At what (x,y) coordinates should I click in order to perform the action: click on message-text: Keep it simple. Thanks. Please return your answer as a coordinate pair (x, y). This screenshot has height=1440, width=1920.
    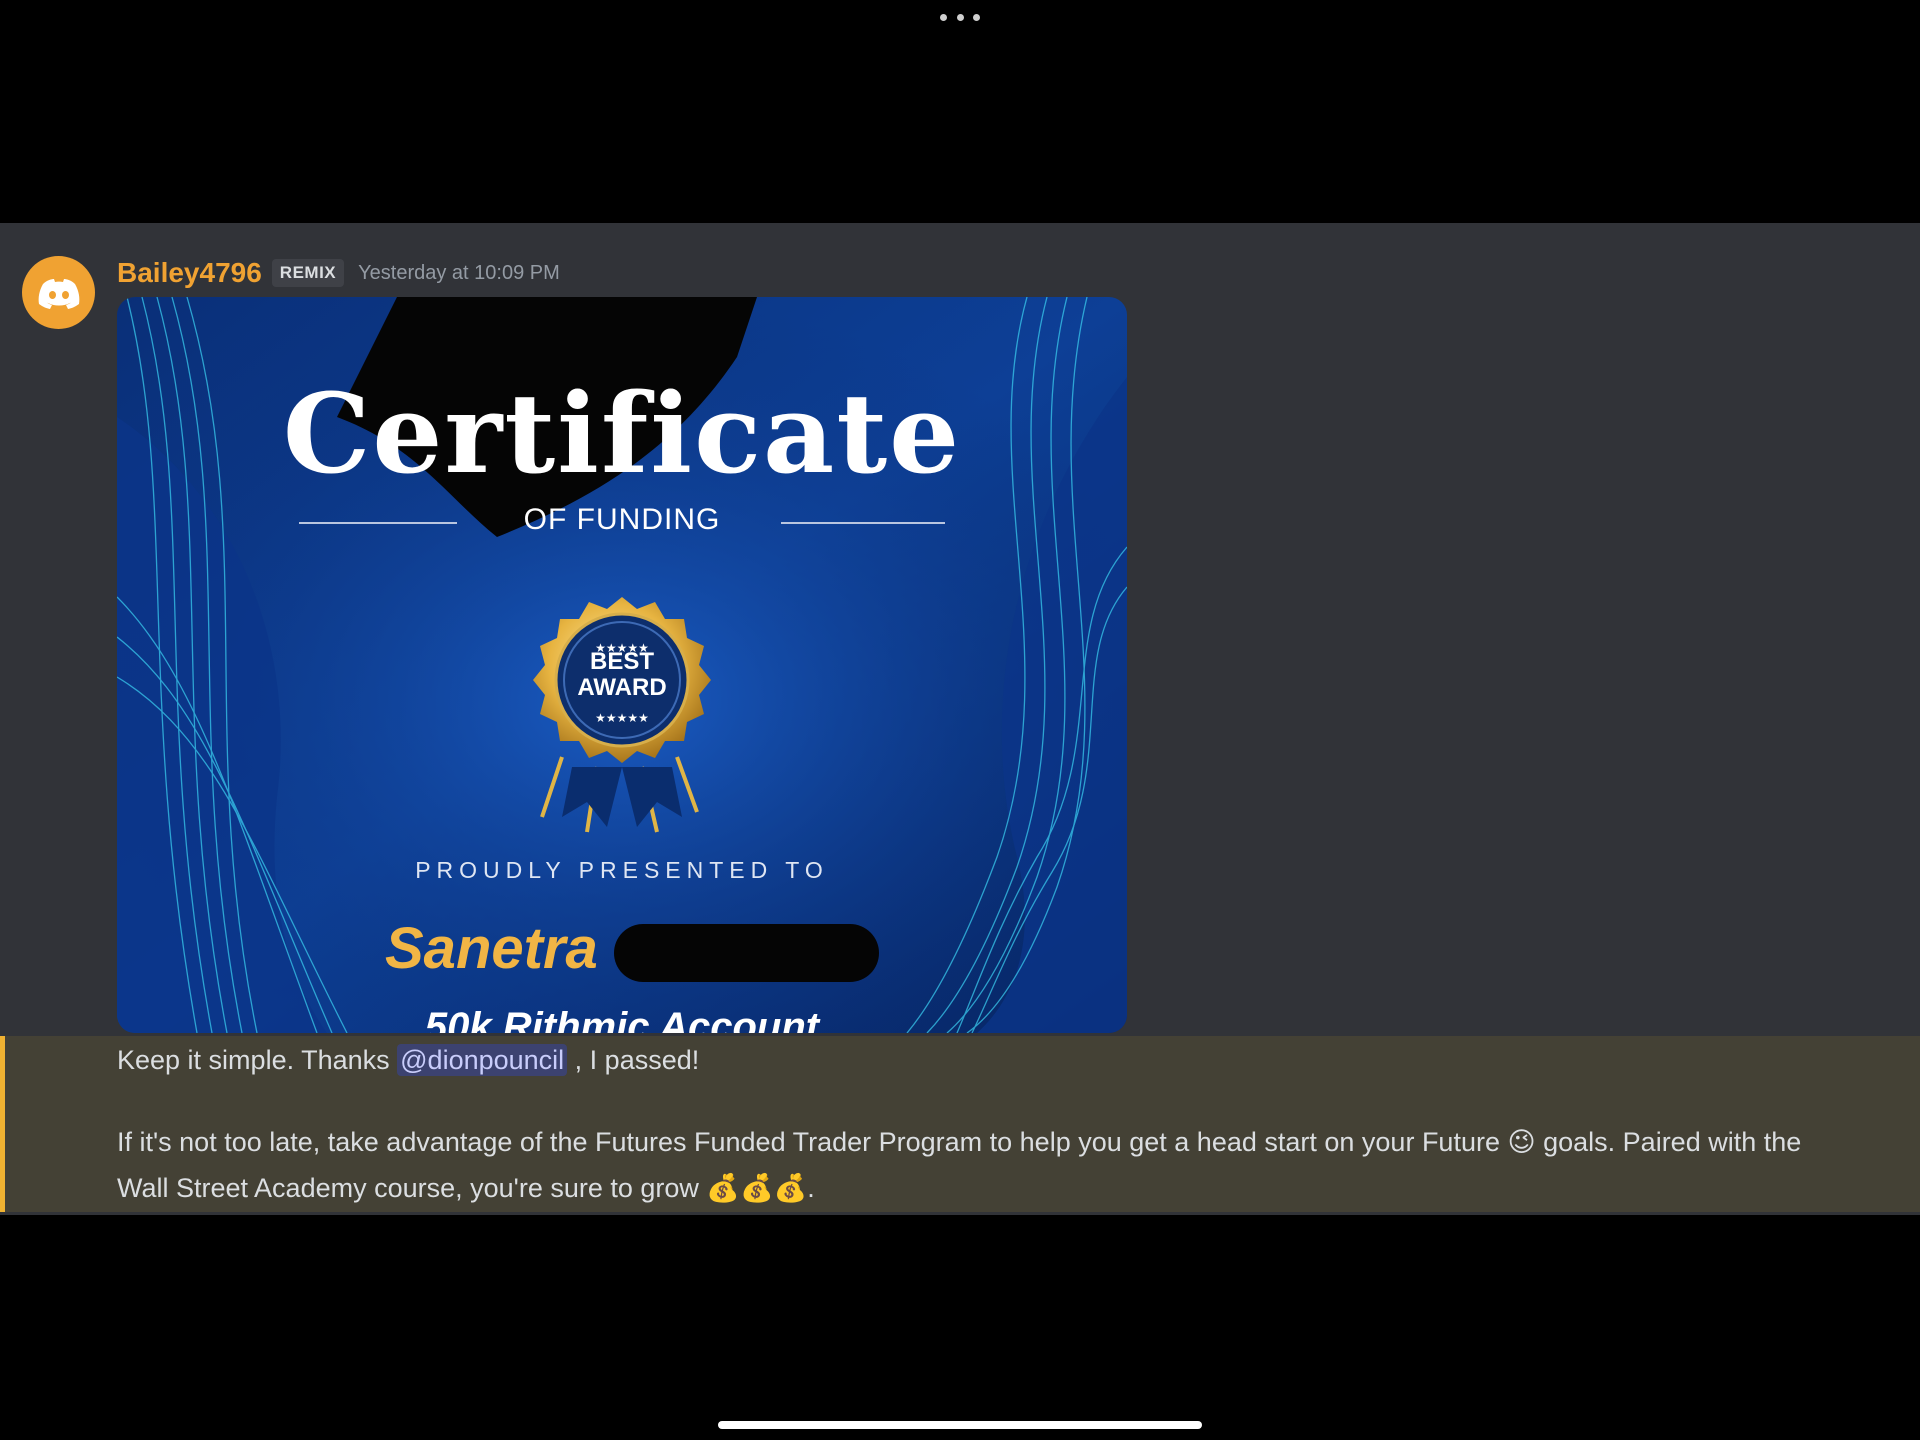
    Looking at the image, I should click on (257, 1060).